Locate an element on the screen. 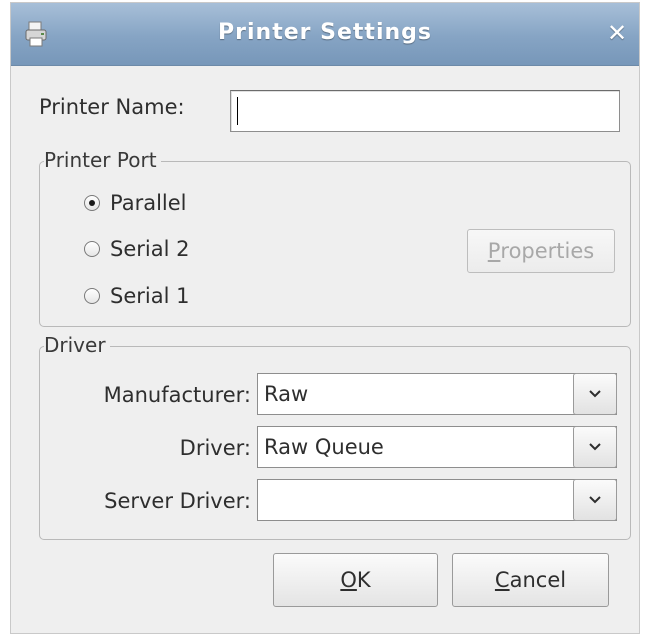 This screenshot has width=648, height=636. radio-serial-1: Serial 1 is located at coordinates (136, 296).